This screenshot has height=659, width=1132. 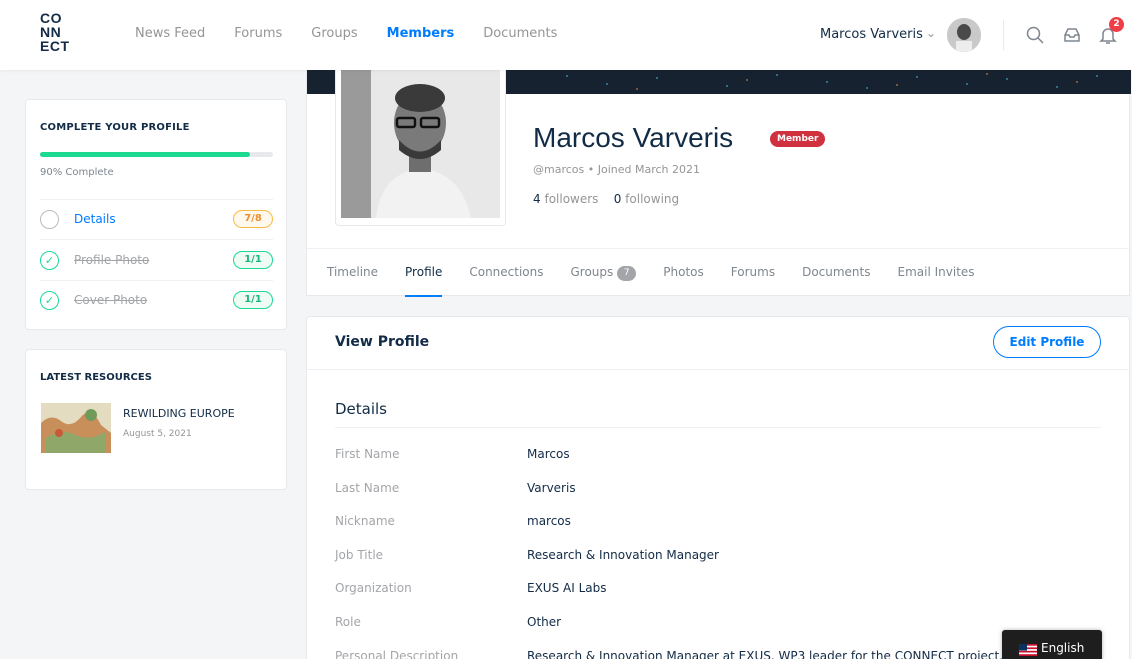 What do you see at coordinates (571, 199) in the screenshot?
I see `followers-label: followers` at bounding box center [571, 199].